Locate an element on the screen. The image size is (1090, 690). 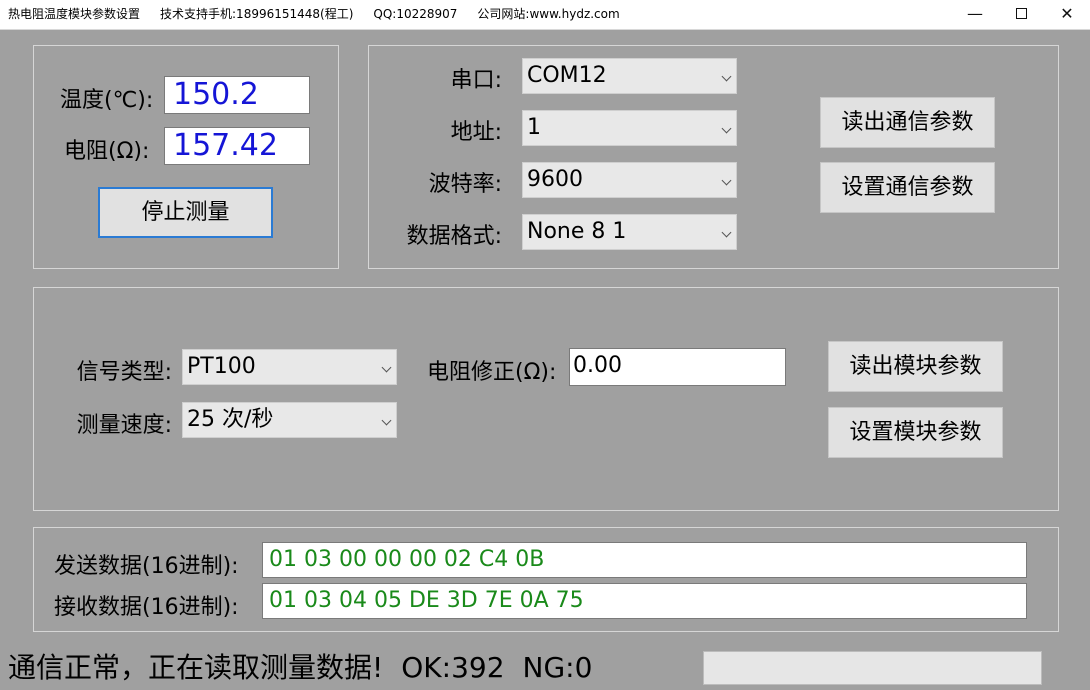
signal-type-select-value: PT100 is located at coordinates (221, 366).